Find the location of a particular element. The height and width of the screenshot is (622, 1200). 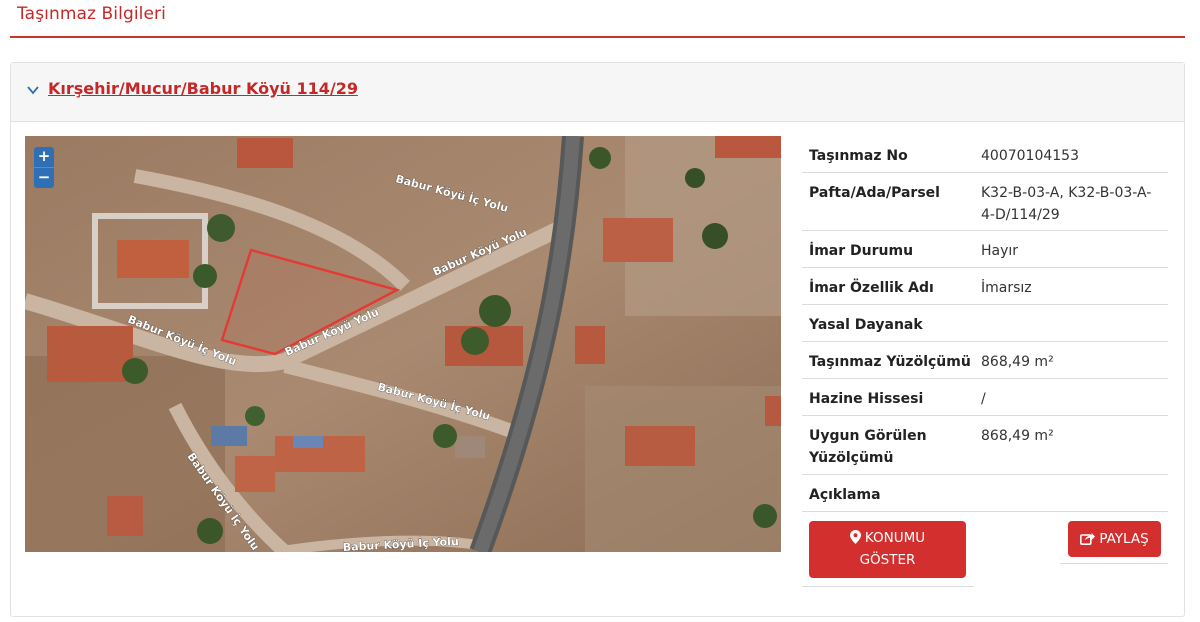

show-location-label-line2: GÖSTER is located at coordinates (887, 560).